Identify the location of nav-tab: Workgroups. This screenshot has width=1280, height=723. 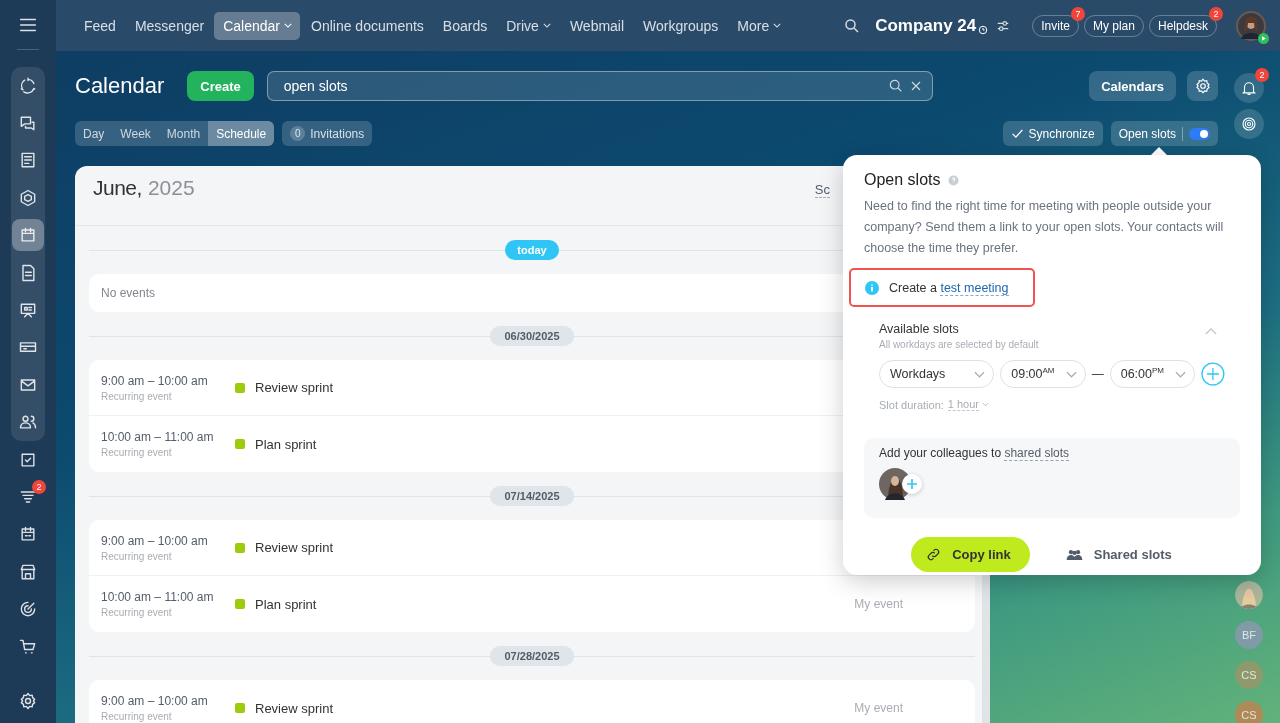
(680, 25).